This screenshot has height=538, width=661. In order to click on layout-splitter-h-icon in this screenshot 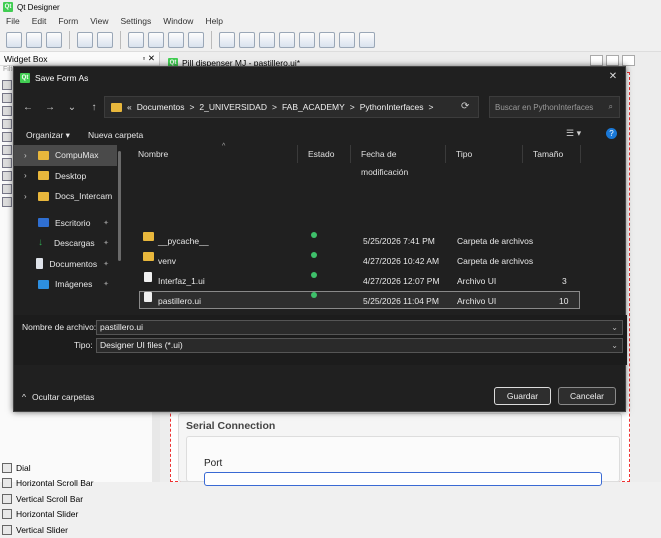, I will do `click(267, 39)`.